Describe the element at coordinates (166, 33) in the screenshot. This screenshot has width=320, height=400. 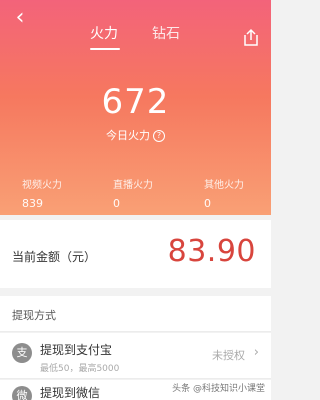
I see `tab-zuanshi: 钻石` at that location.